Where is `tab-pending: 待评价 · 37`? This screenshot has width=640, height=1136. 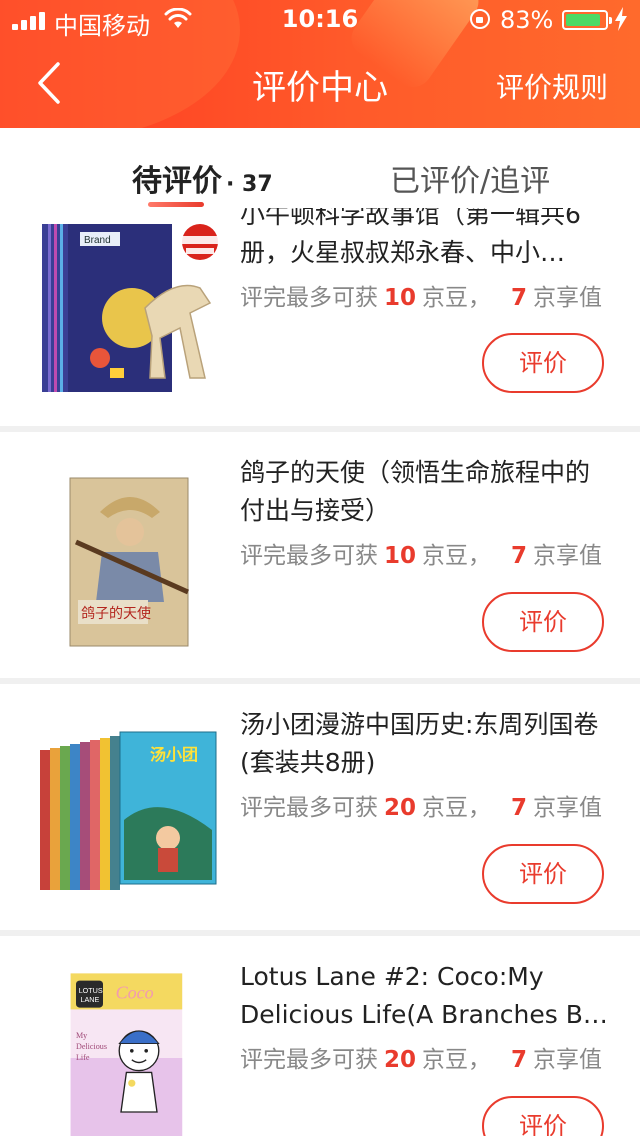
tab-pending: 待评价 · 37 is located at coordinates (202, 178).